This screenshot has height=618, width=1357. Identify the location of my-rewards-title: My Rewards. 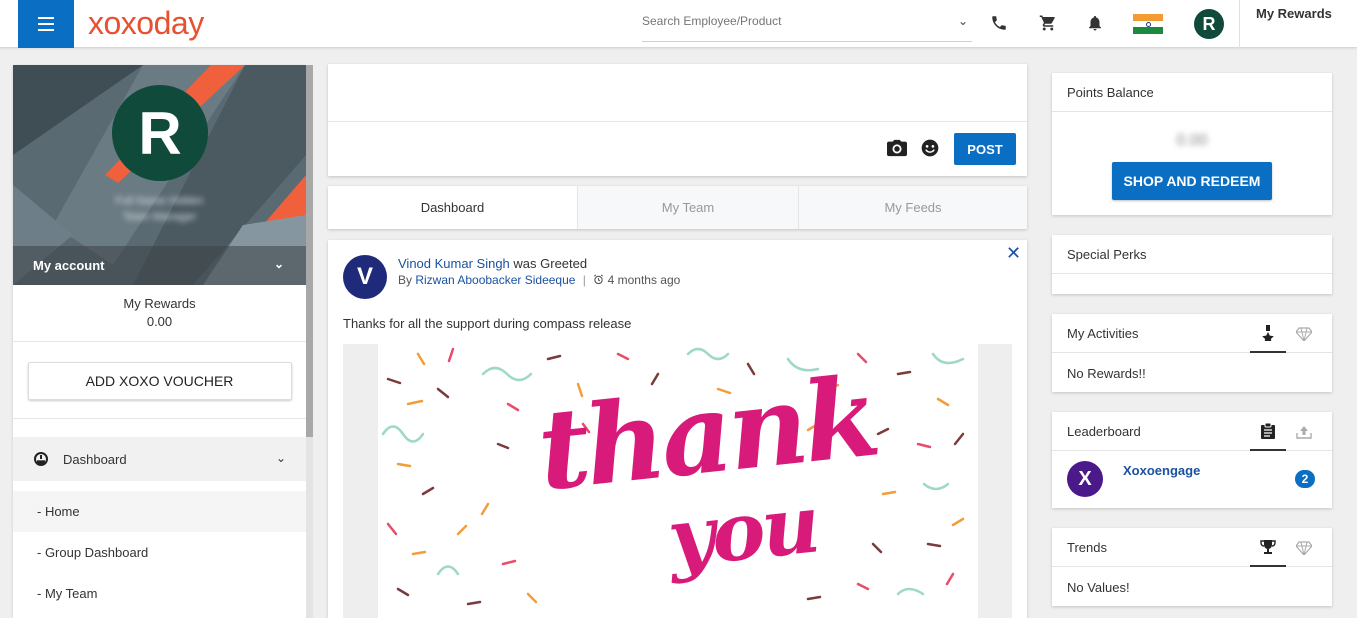
(159, 303).